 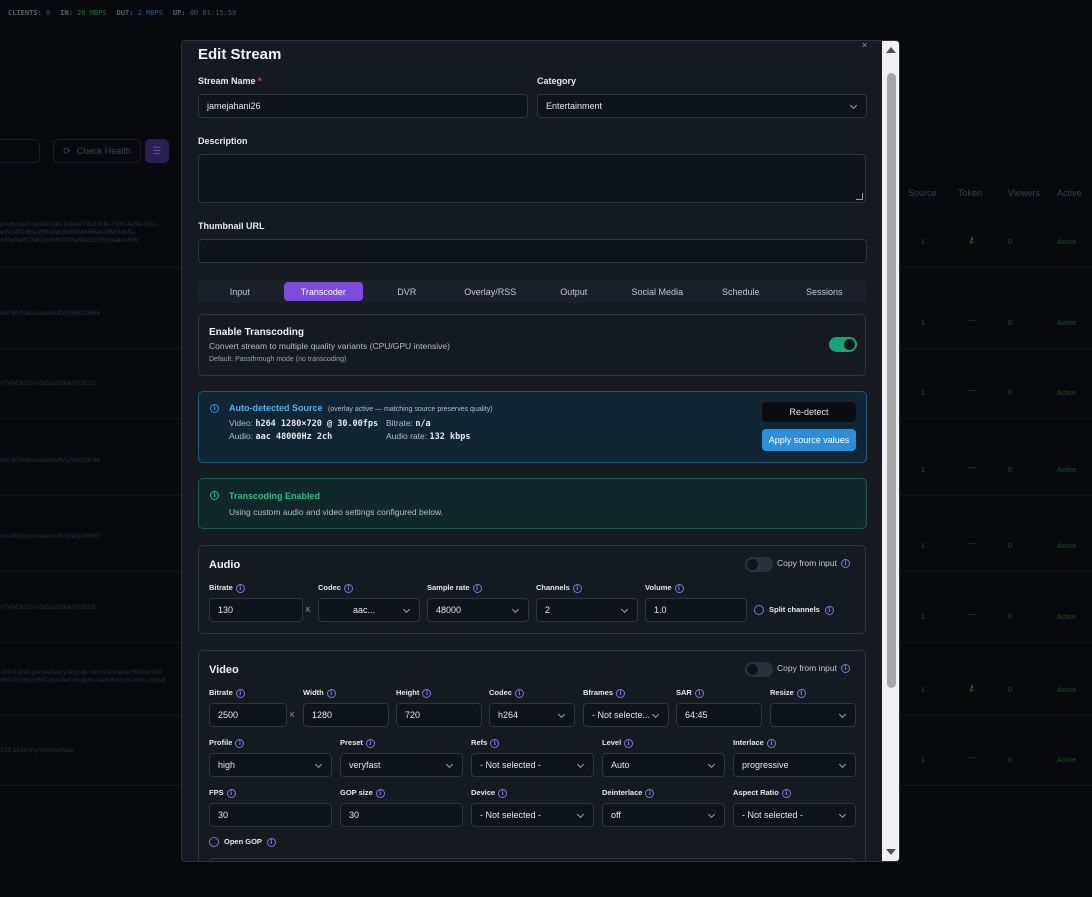 I want to click on stream-url: live:80/fvbossea/lwuifVj1Wy/18048, so click(x=50, y=461).